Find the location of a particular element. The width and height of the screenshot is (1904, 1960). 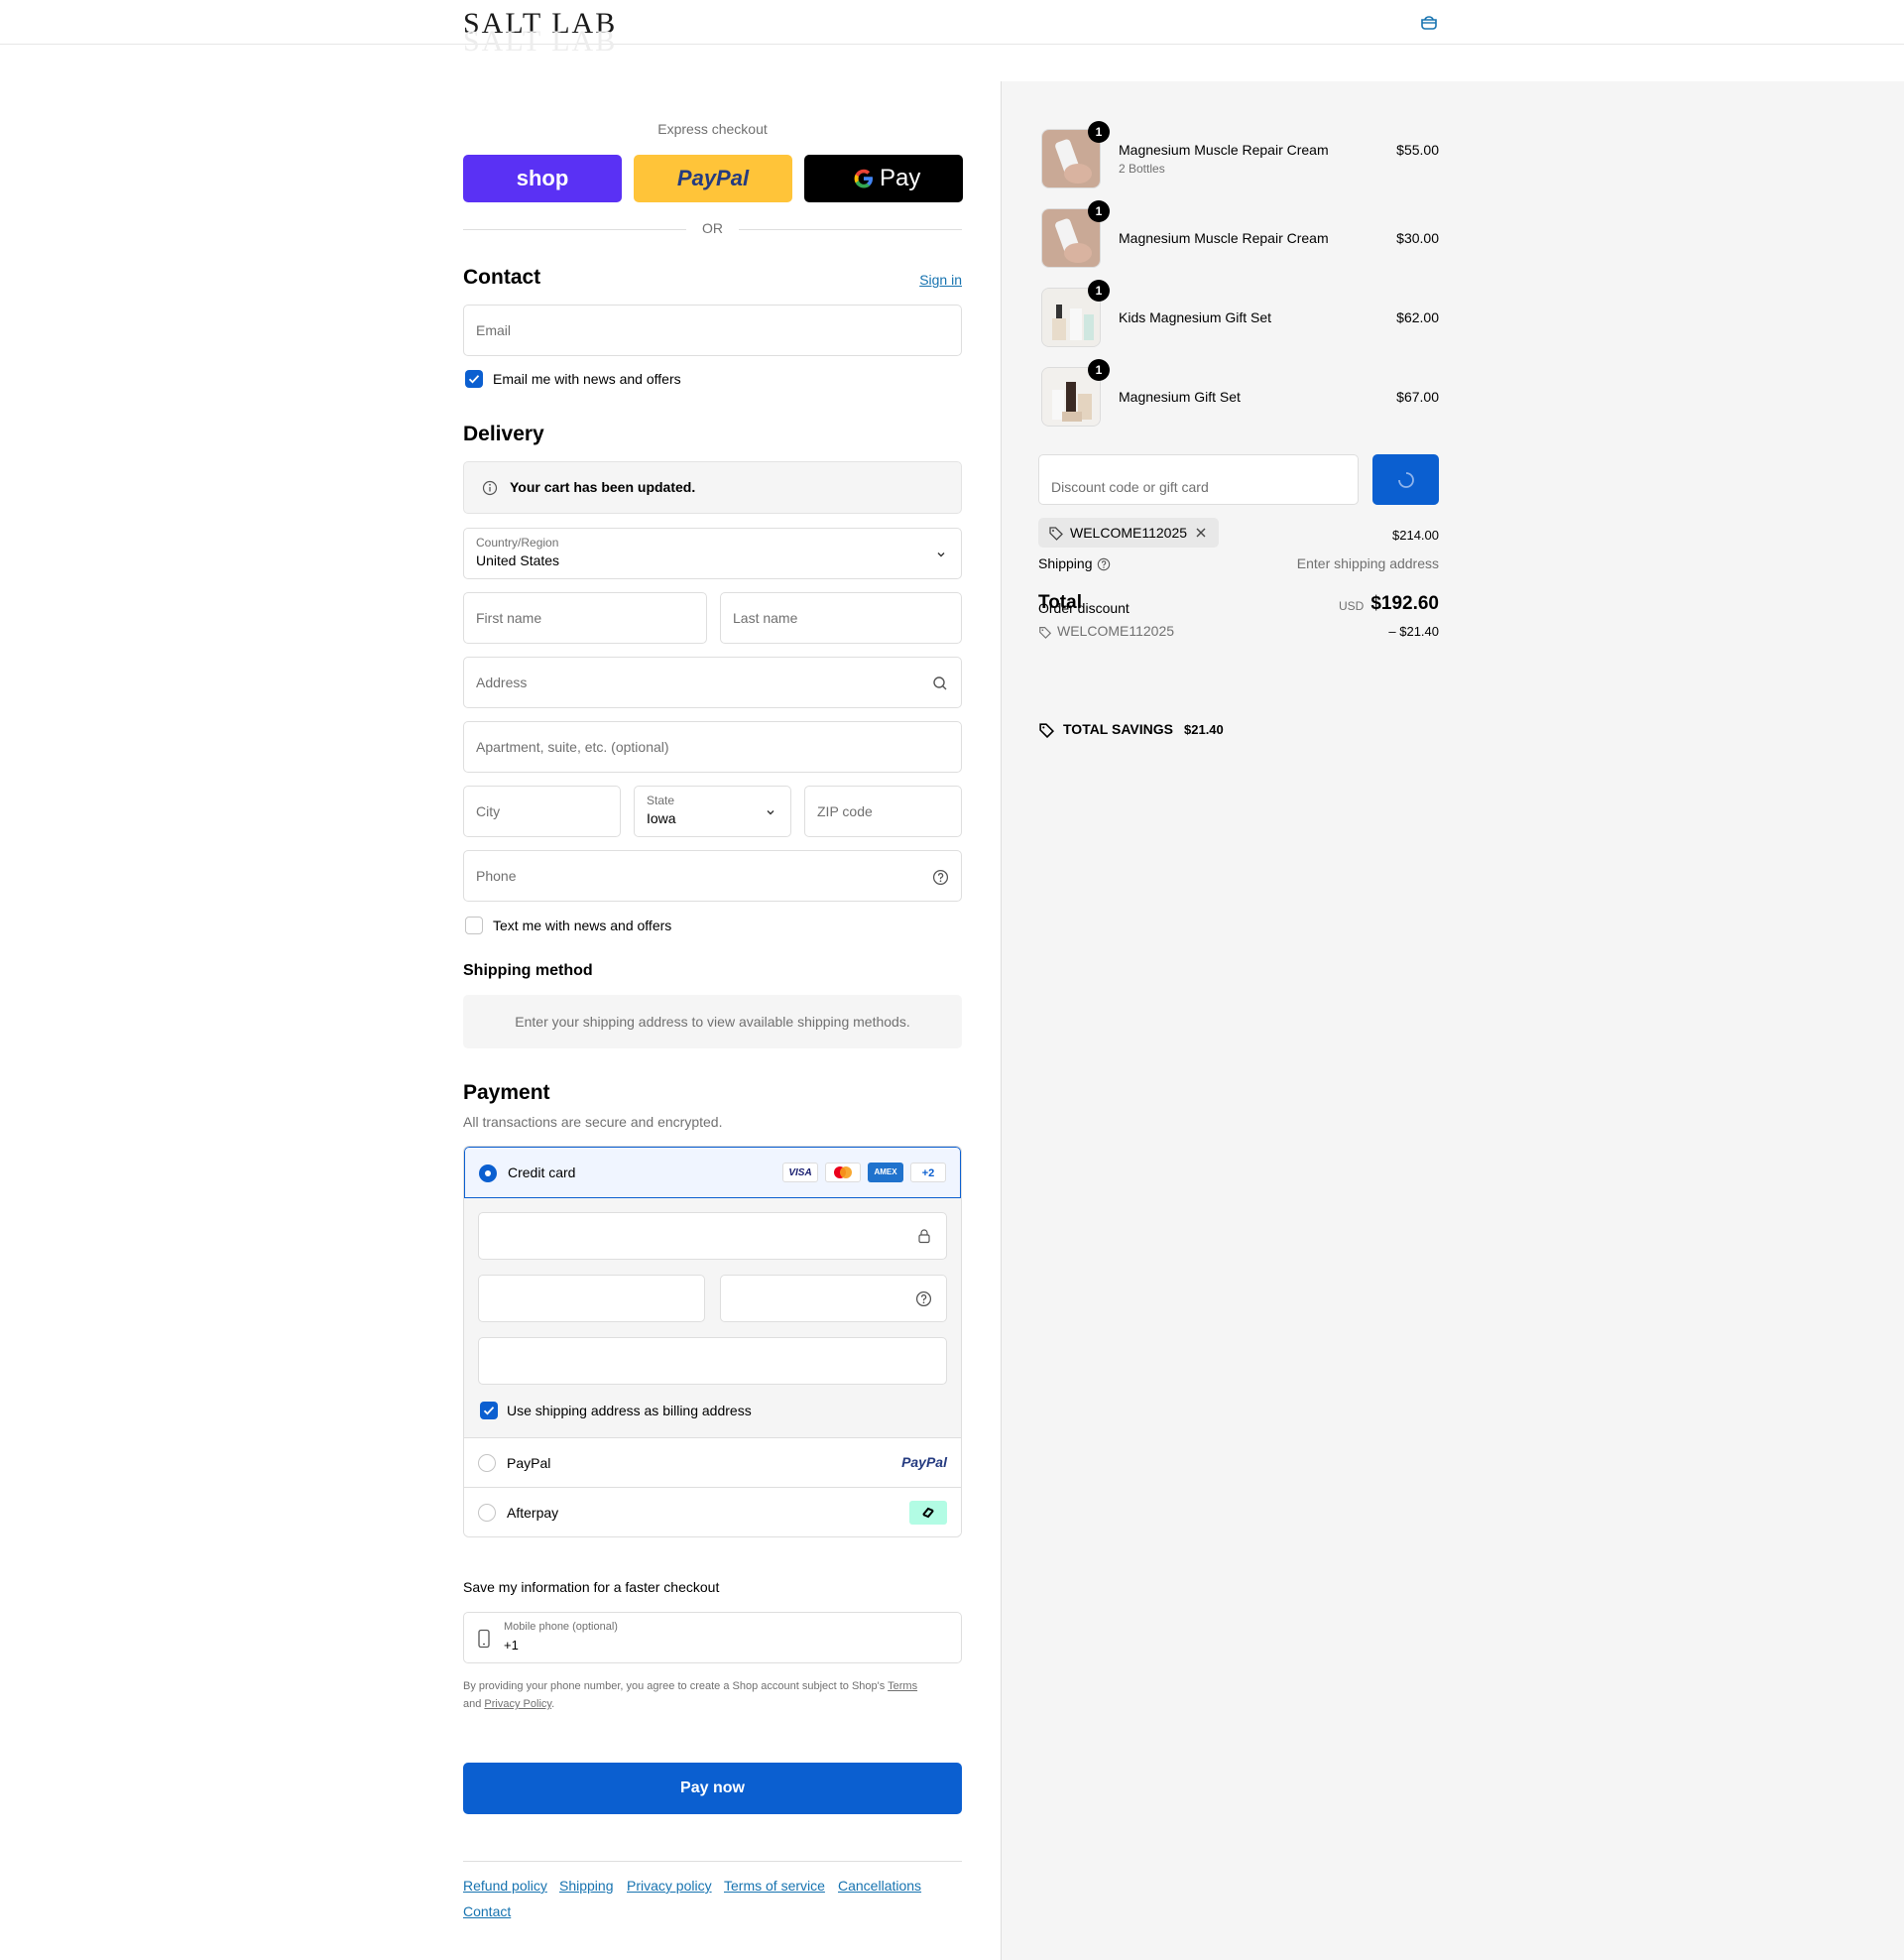

privacy-policy-link: Privacy Policy is located at coordinates (517, 1704).